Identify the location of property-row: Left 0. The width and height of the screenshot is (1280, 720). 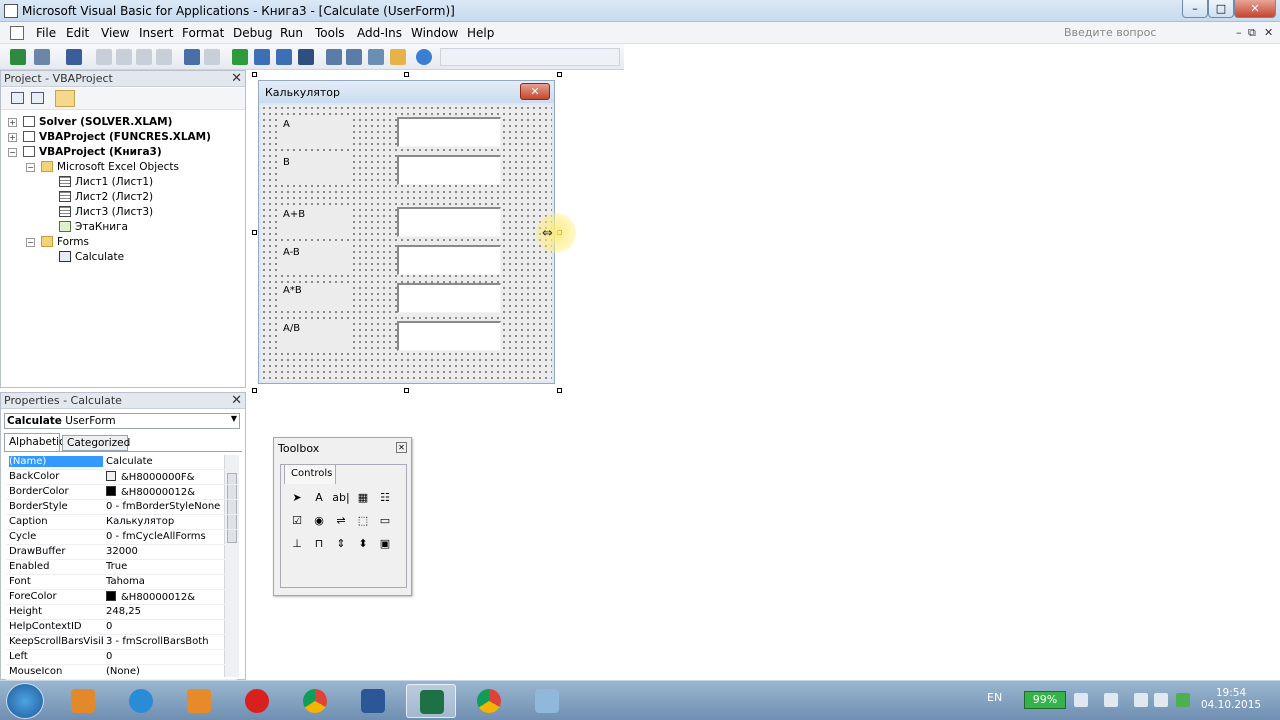
(121, 657).